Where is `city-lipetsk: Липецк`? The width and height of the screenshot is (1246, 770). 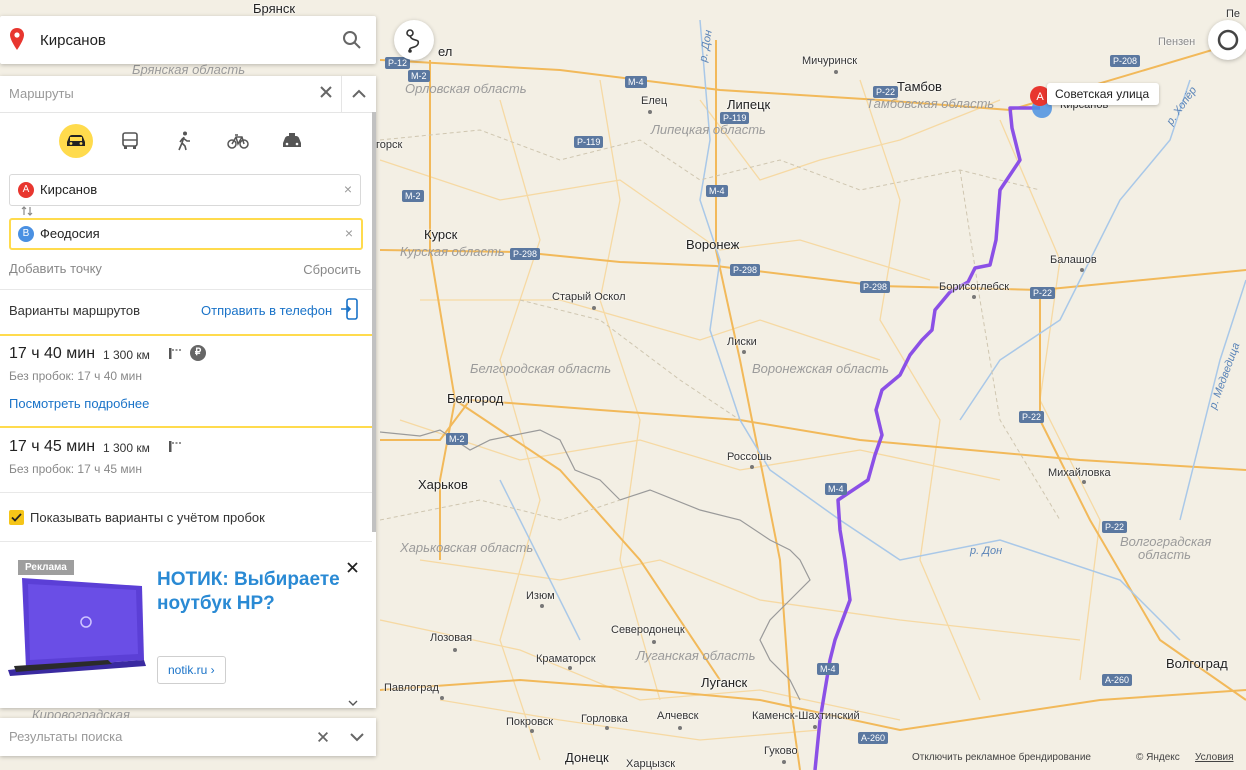
city-lipetsk: Липецк is located at coordinates (749, 104).